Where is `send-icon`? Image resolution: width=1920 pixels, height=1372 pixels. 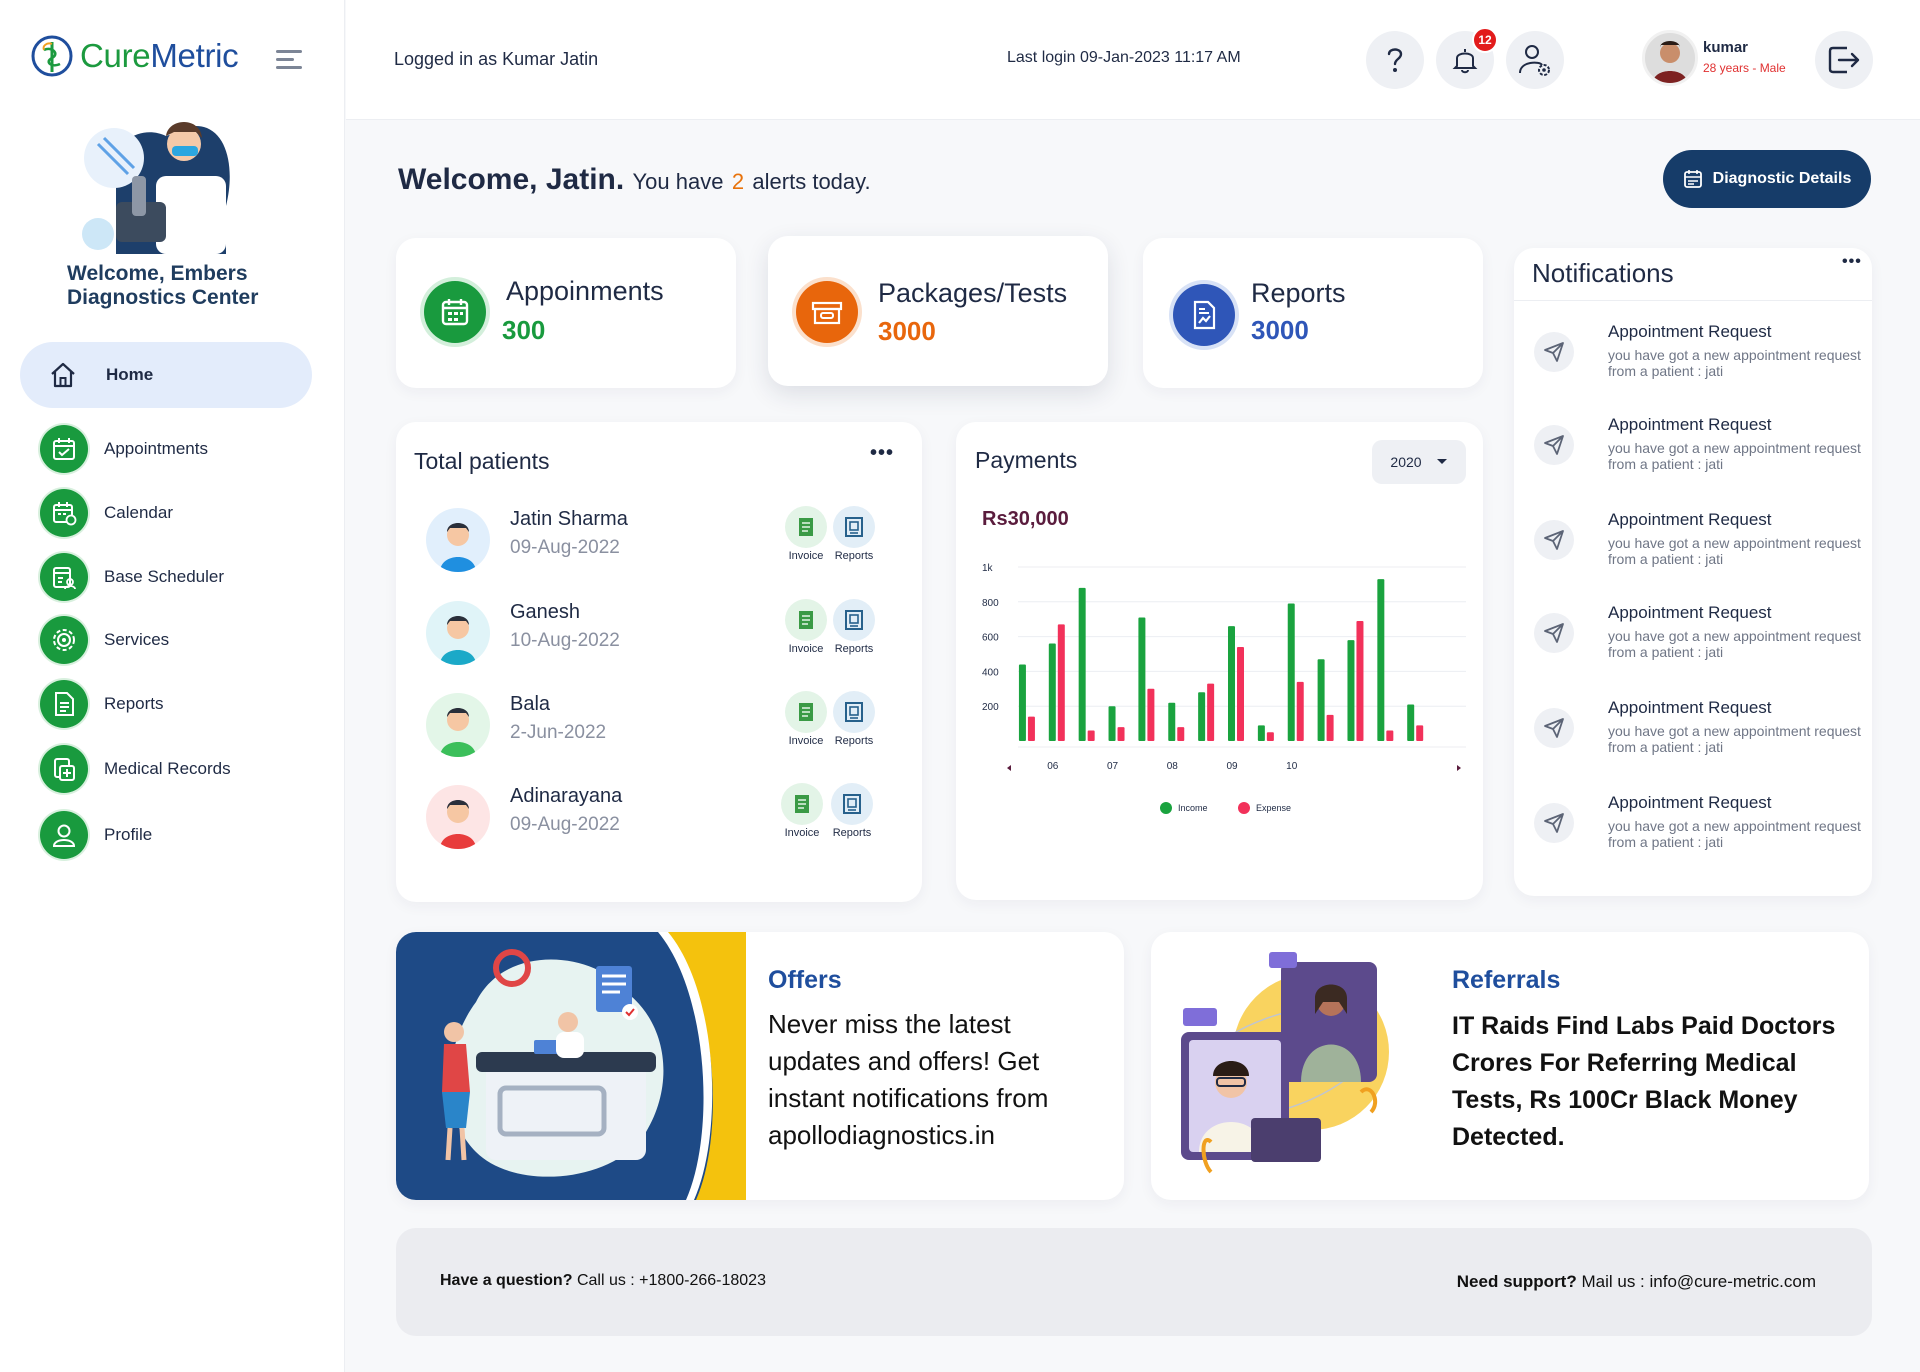
send-icon is located at coordinates (1554, 445).